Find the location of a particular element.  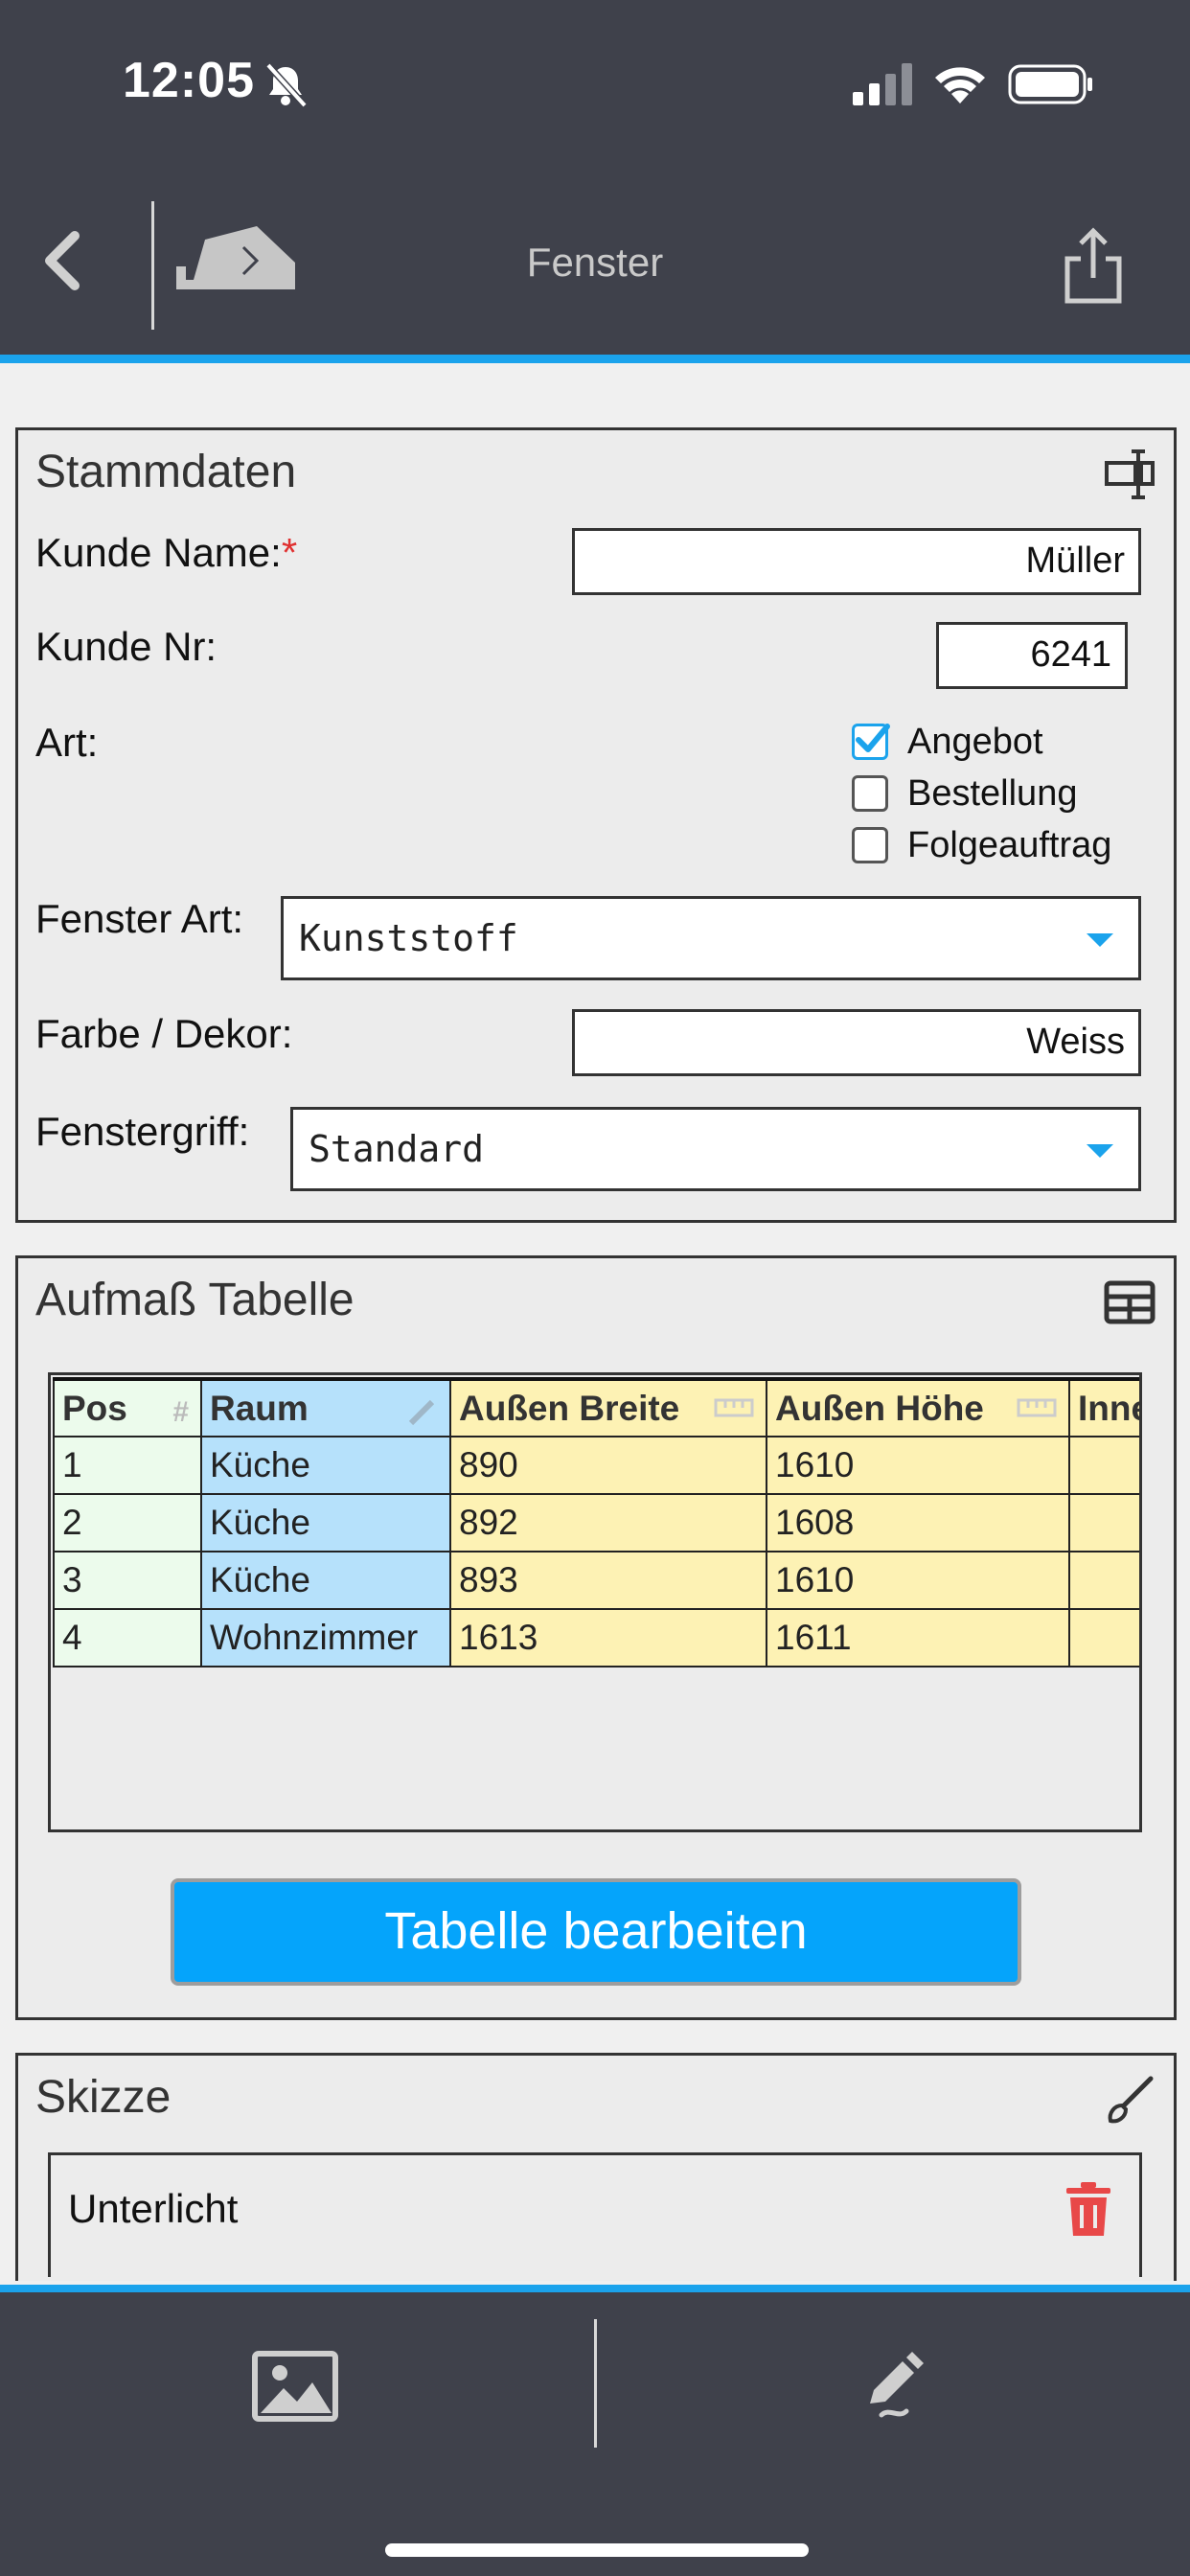

panel-title-aufmass: Aufmaß Tabelle is located at coordinates (195, 1300).